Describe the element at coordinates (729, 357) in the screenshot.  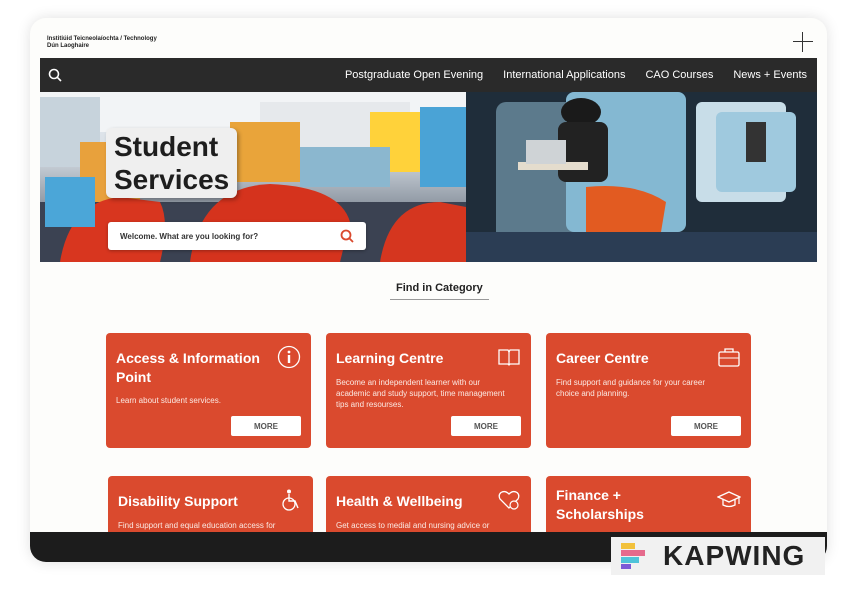
I see `briefcase-icon` at that location.